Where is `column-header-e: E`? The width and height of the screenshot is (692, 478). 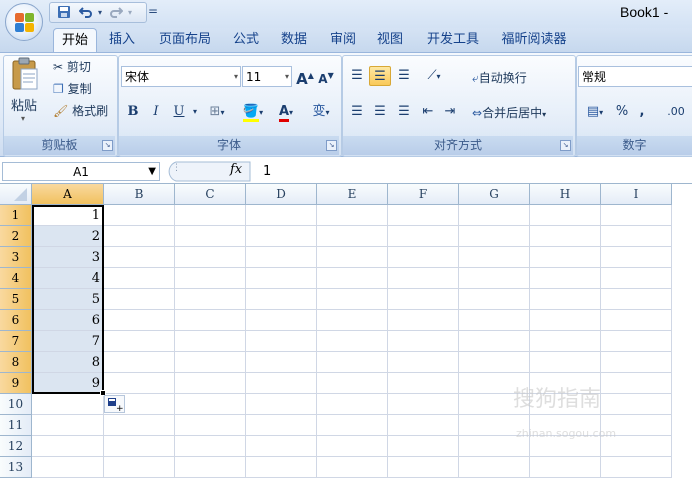 column-header-e: E is located at coordinates (352, 194).